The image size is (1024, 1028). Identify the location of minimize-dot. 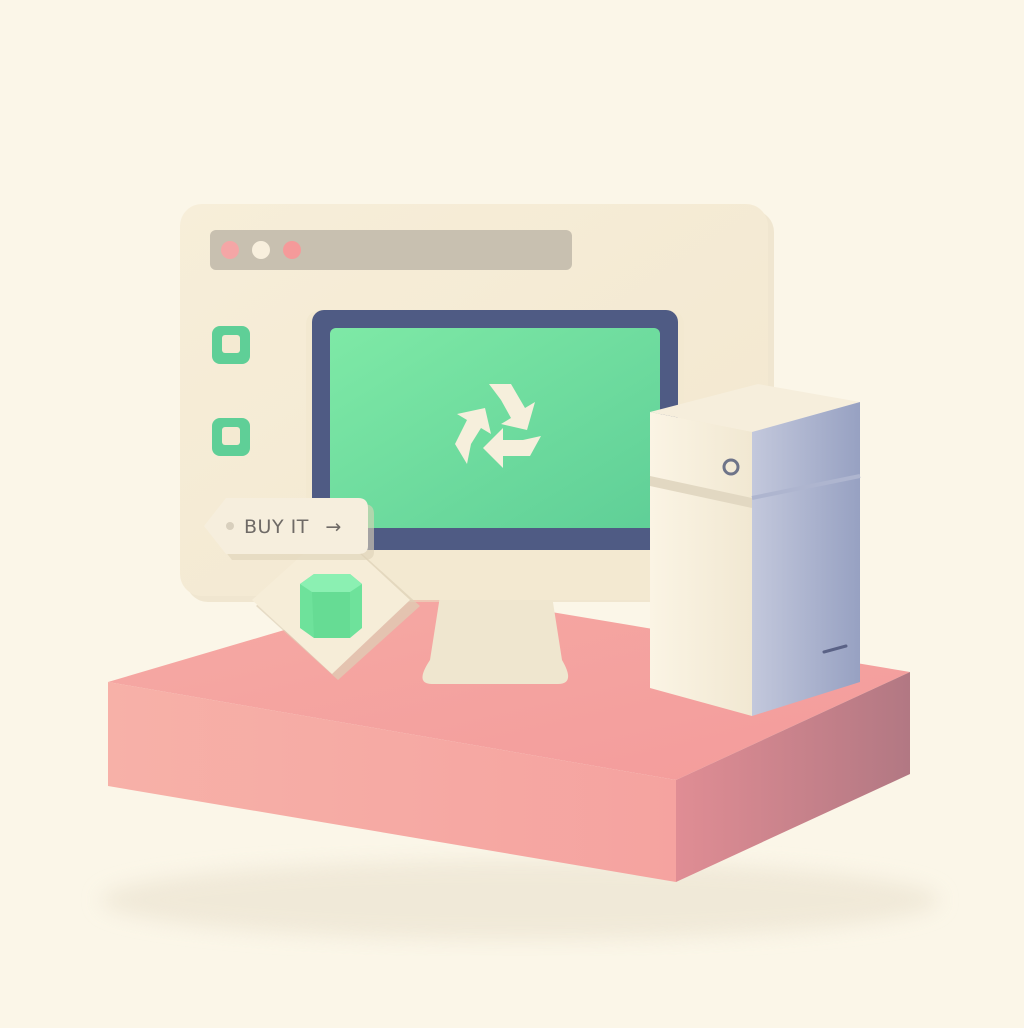
(261, 250).